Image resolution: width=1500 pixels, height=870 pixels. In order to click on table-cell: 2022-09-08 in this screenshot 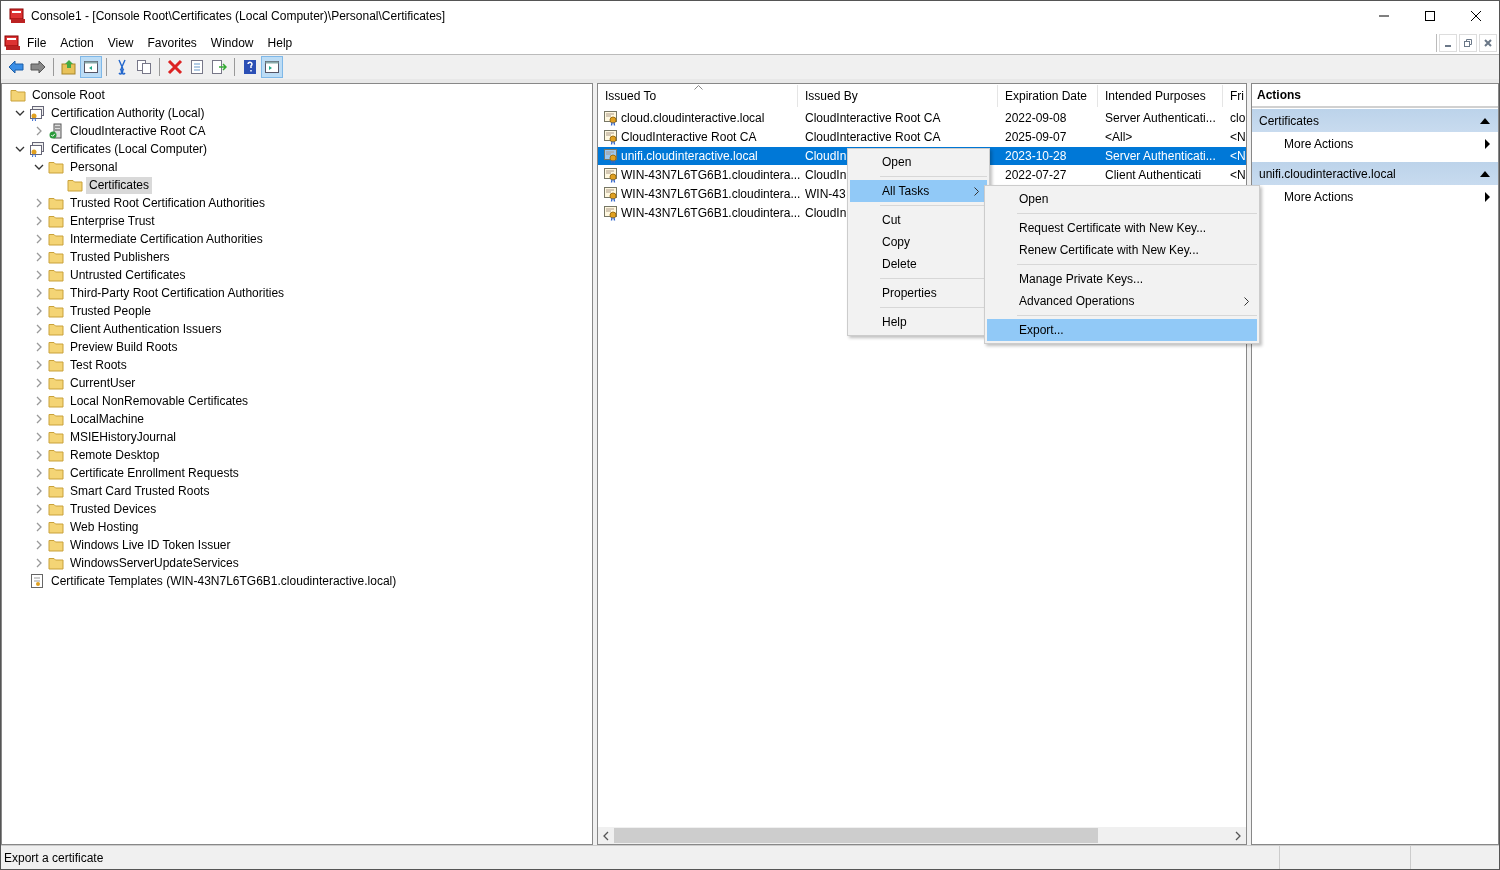, I will do `click(1036, 118)`.